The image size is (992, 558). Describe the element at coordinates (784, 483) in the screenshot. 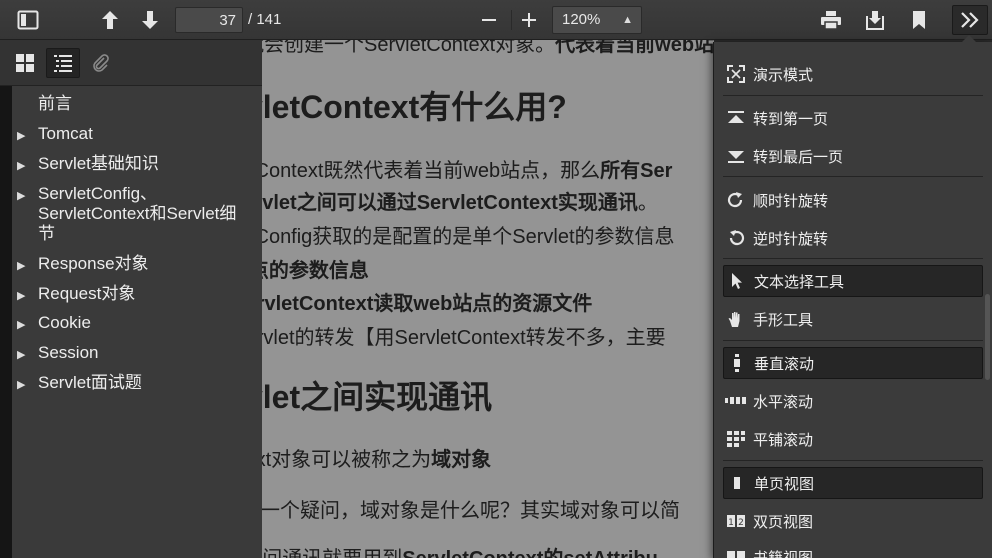

I see `menu-item-label: 单页视图` at that location.